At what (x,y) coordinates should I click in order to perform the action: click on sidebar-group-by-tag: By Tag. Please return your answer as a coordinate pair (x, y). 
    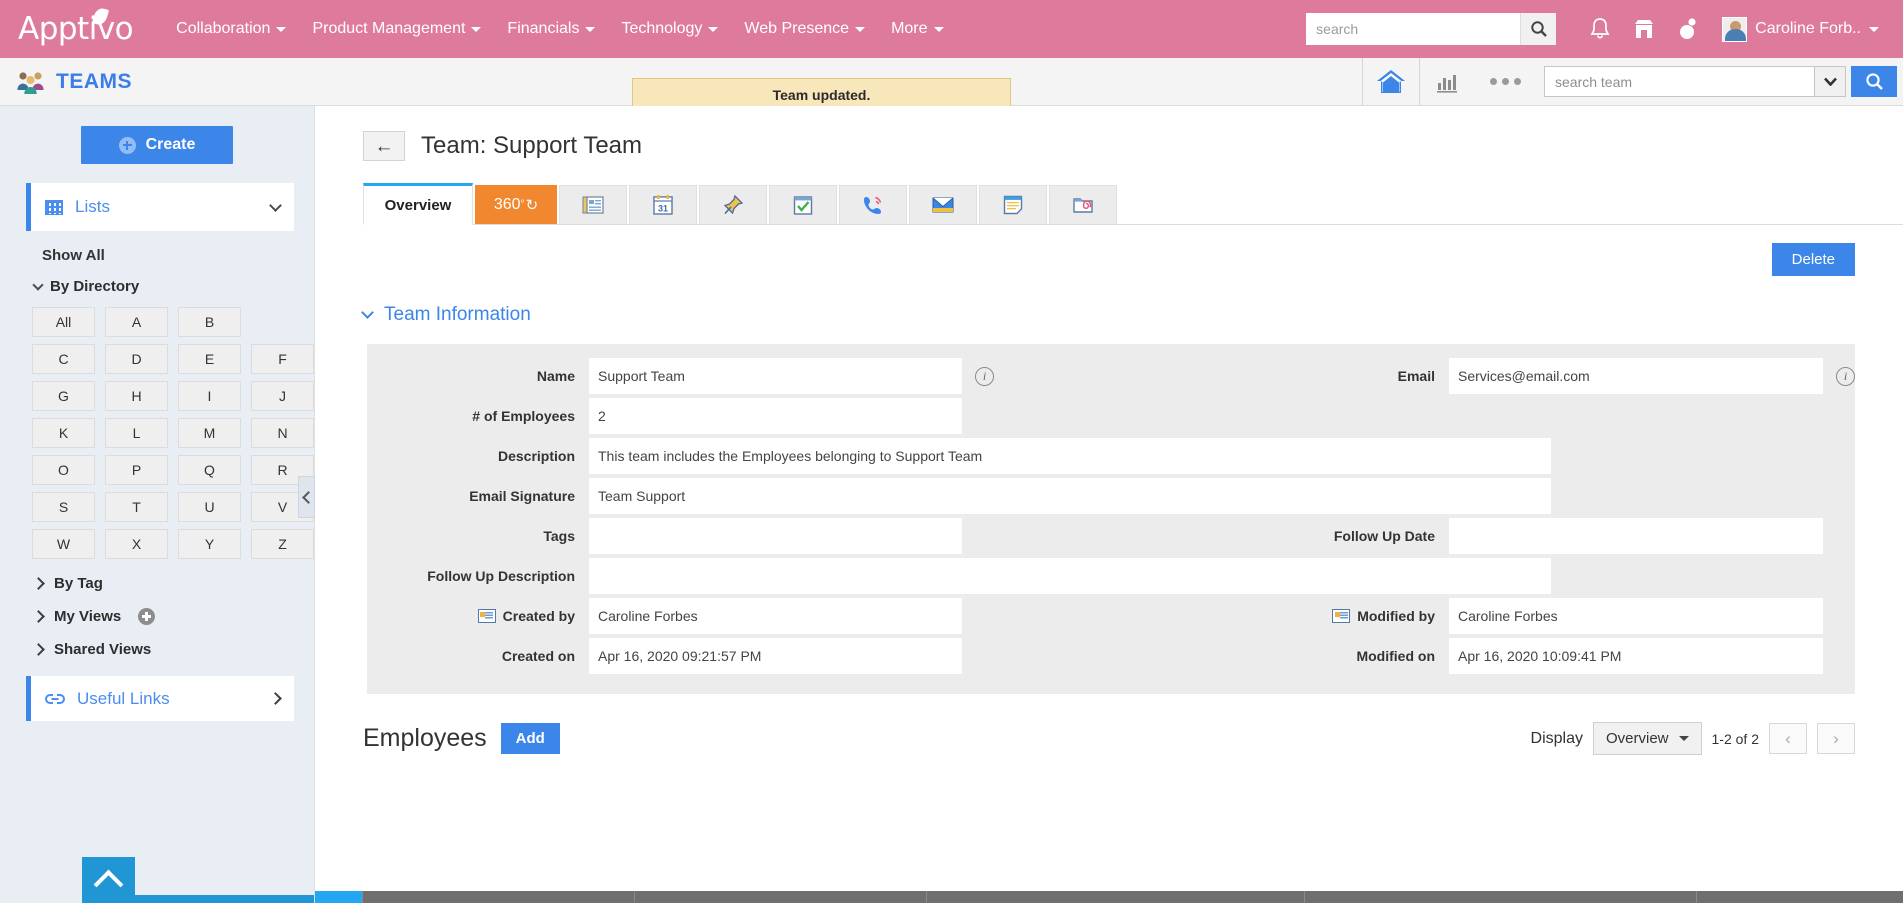
    Looking at the image, I should click on (157, 575).